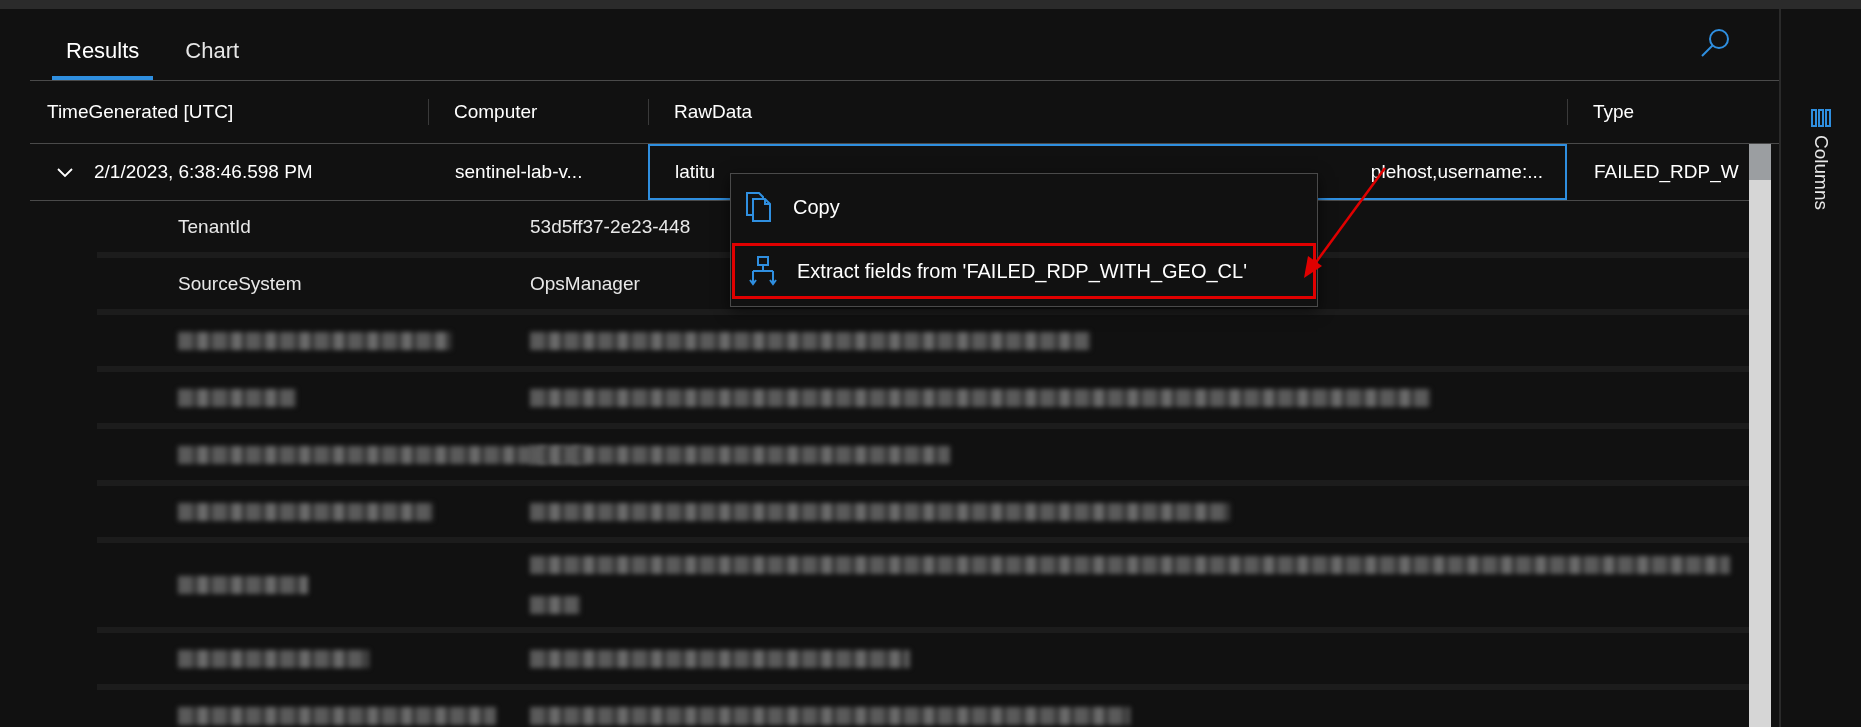  What do you see at coordinates (240, 283) in the screenshot?
I see `field-name: SourceSystem` at bounding box center [240, 283].